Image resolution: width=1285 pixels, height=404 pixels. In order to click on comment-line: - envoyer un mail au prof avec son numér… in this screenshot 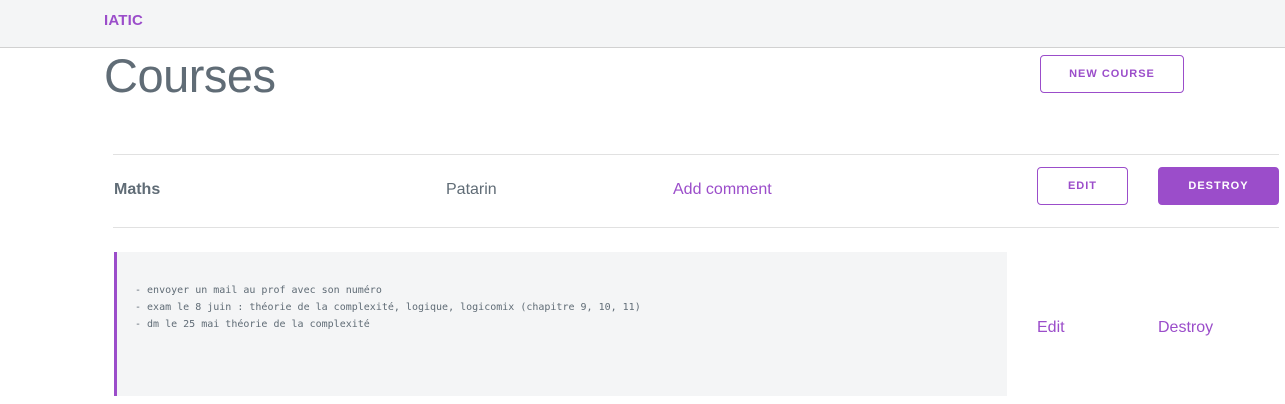, I will do `click(258, 290)`.